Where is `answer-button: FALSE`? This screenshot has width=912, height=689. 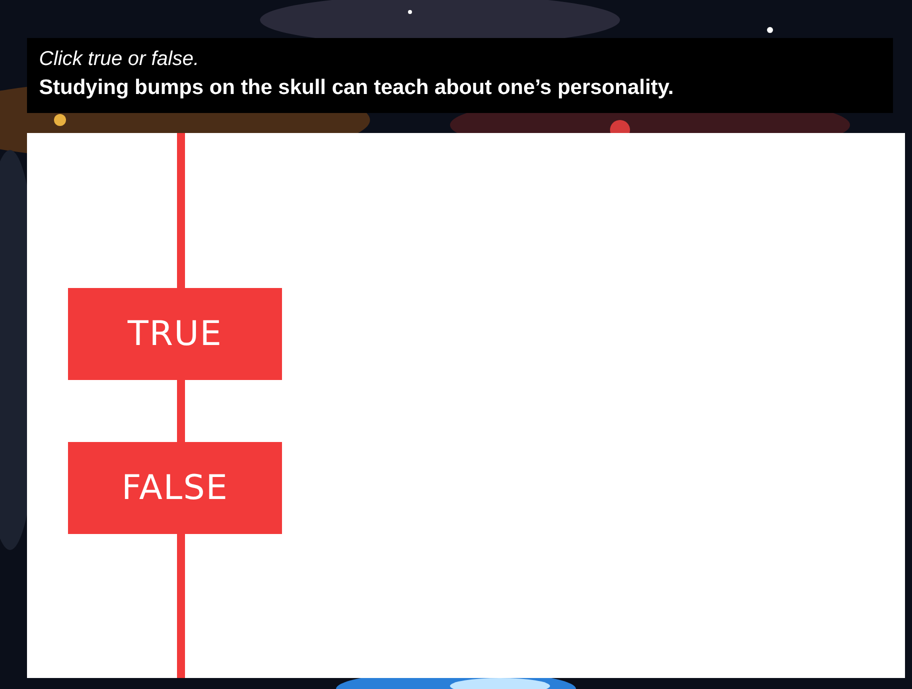 answer-button: FALSE is located at coordinates (175, 488).